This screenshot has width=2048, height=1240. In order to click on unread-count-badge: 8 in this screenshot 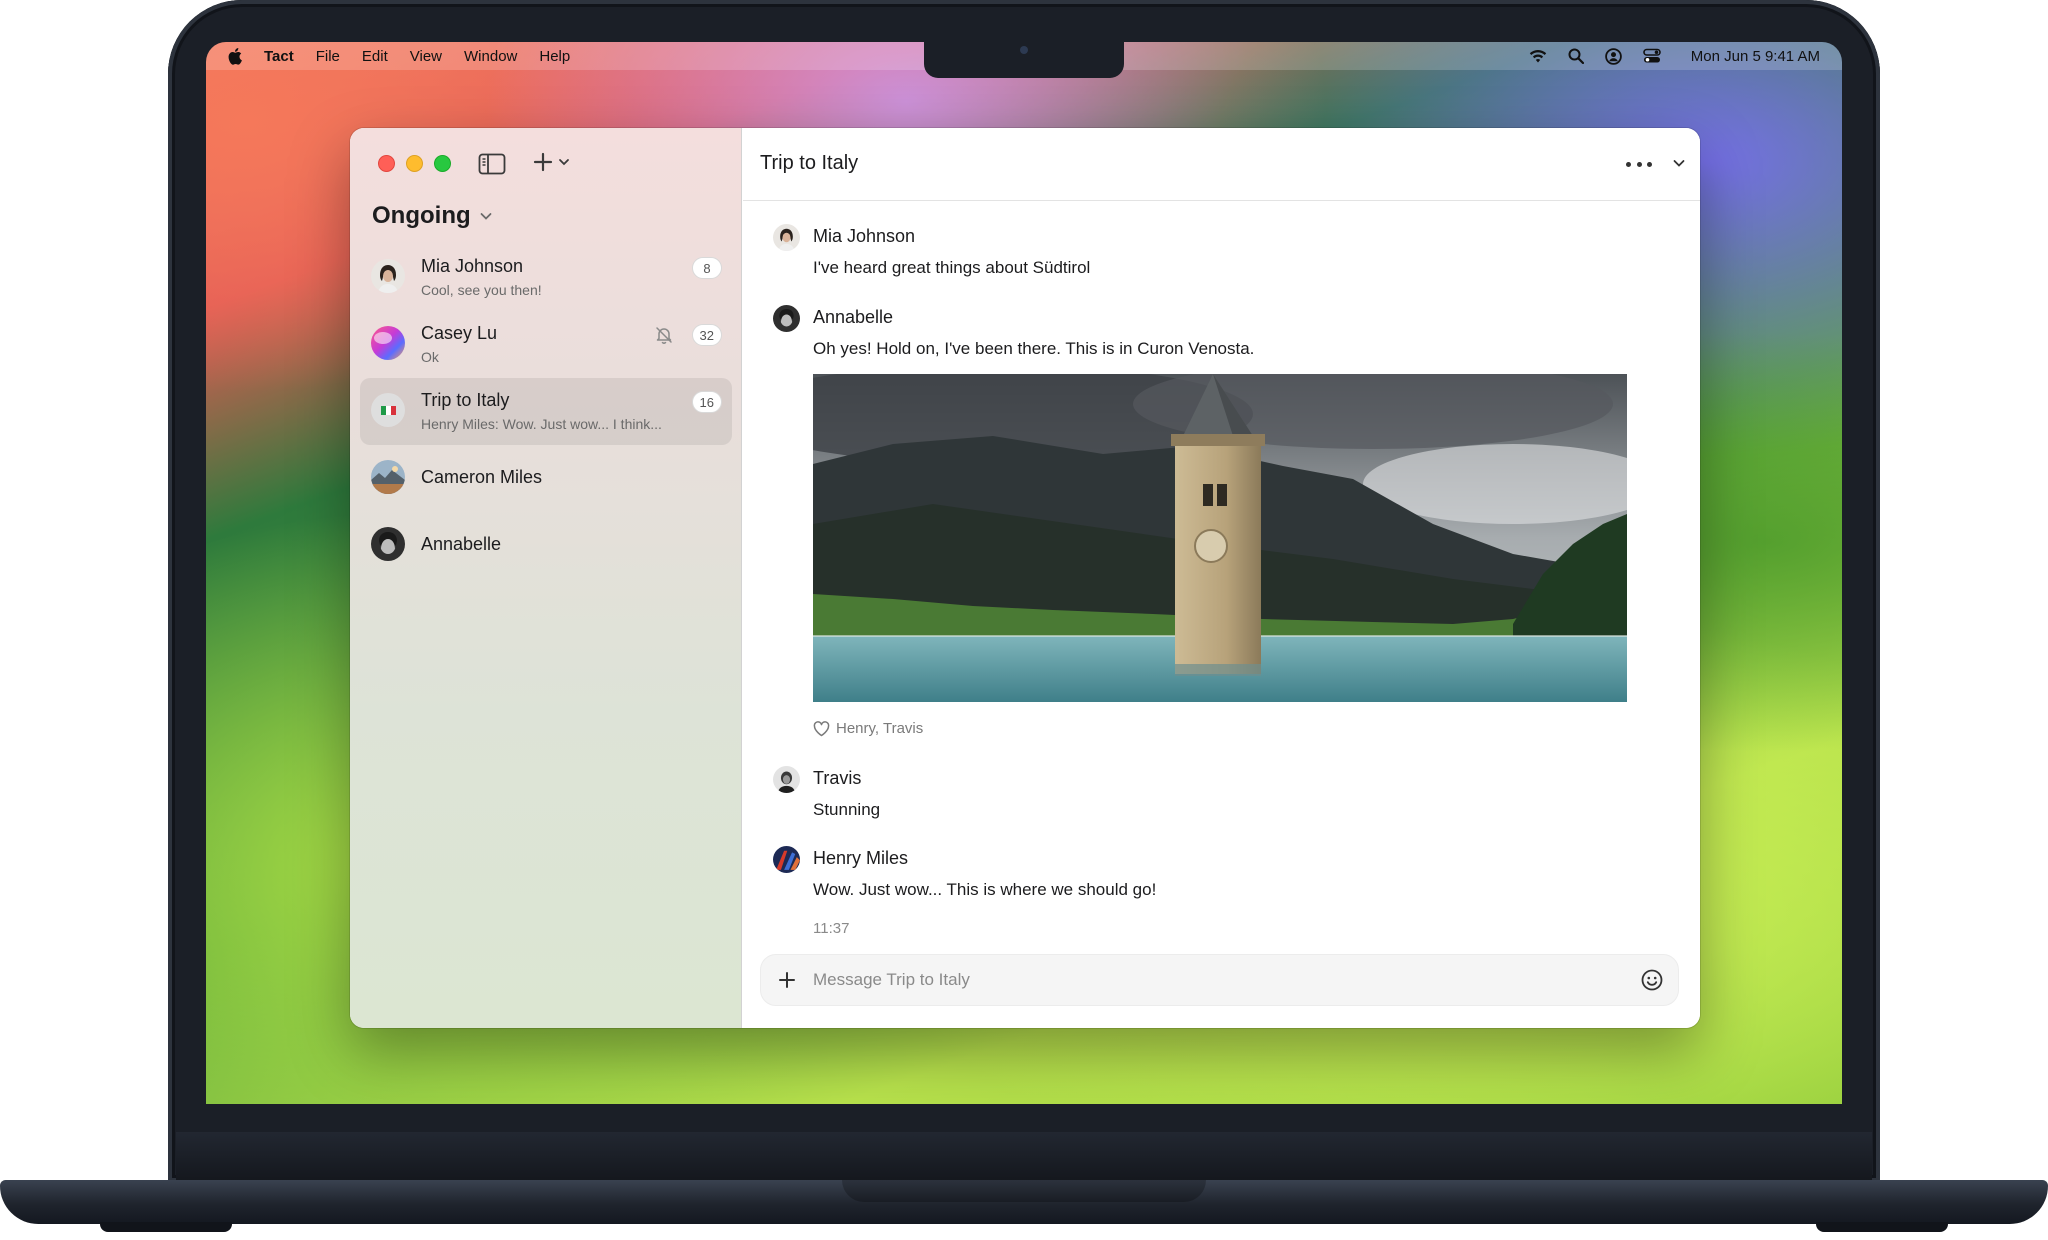, I will do `click(707, 268)`.